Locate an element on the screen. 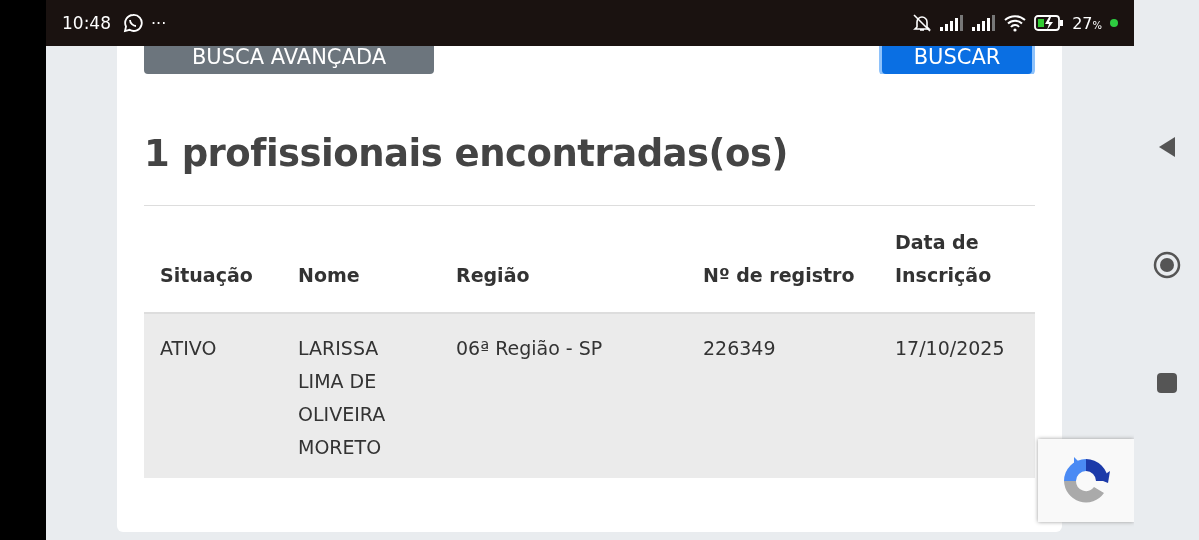  column-header: Nome is located at coordinates (329, 275).